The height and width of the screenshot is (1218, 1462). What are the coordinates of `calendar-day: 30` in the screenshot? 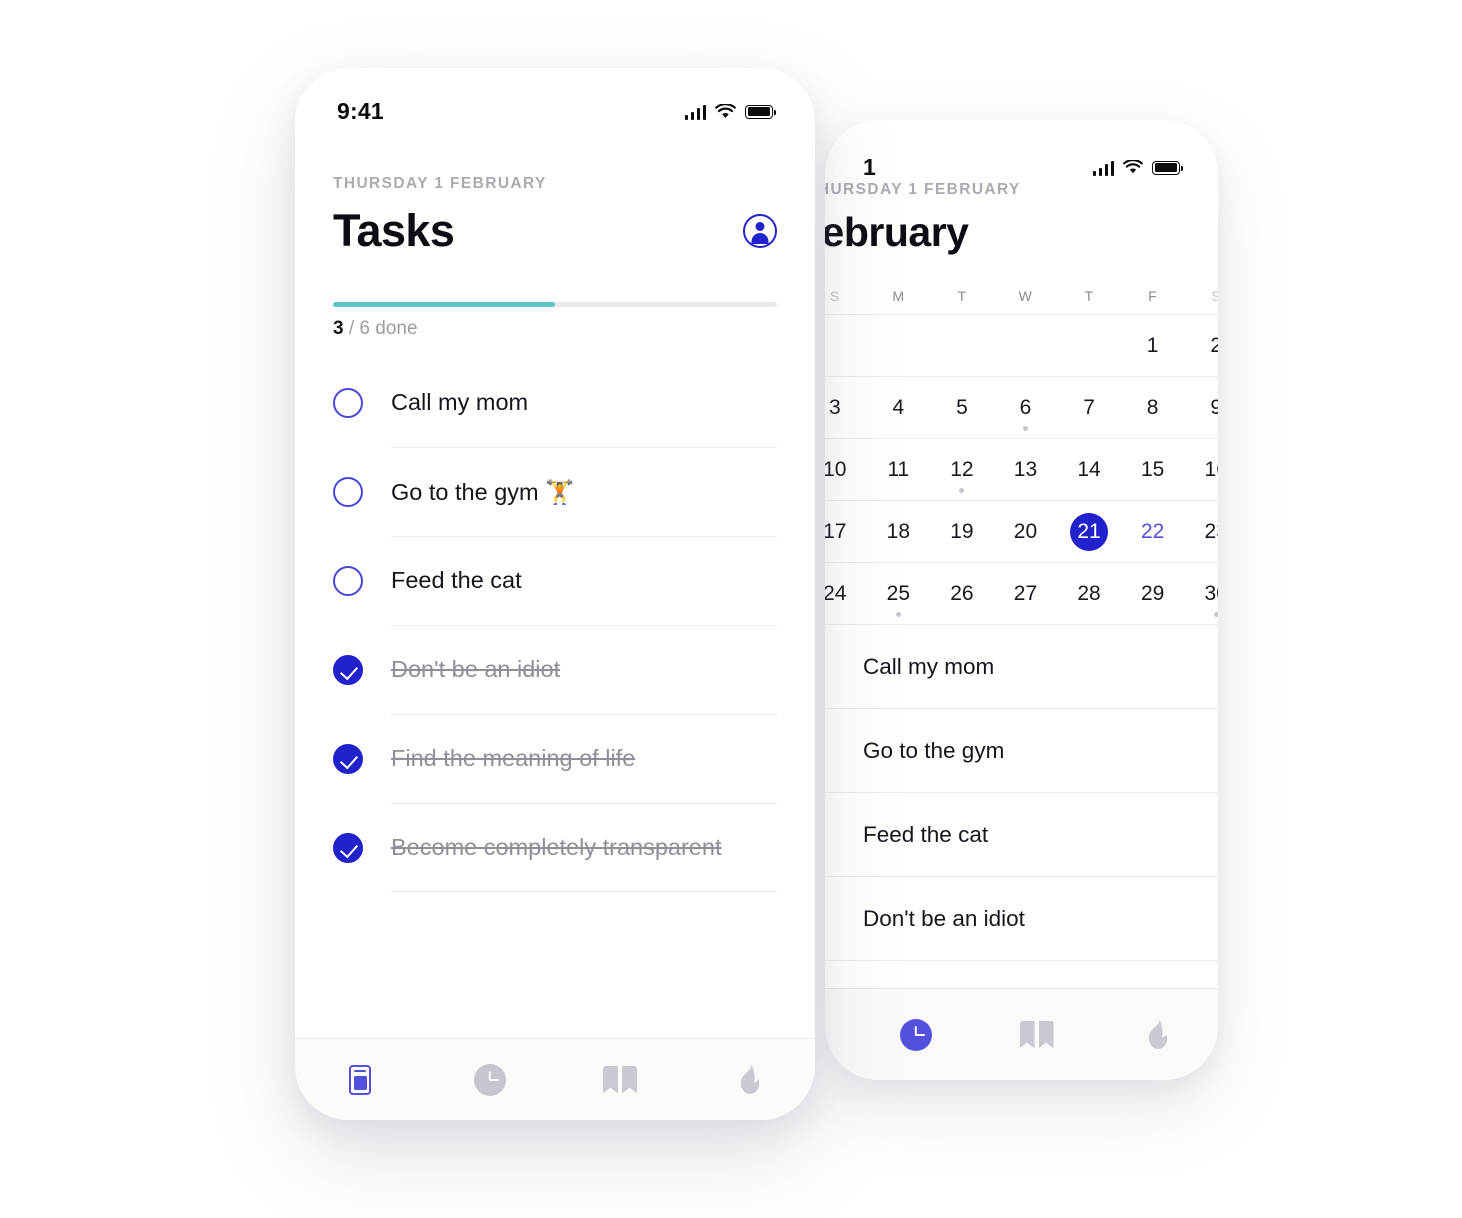 It's located at (1201, 594).